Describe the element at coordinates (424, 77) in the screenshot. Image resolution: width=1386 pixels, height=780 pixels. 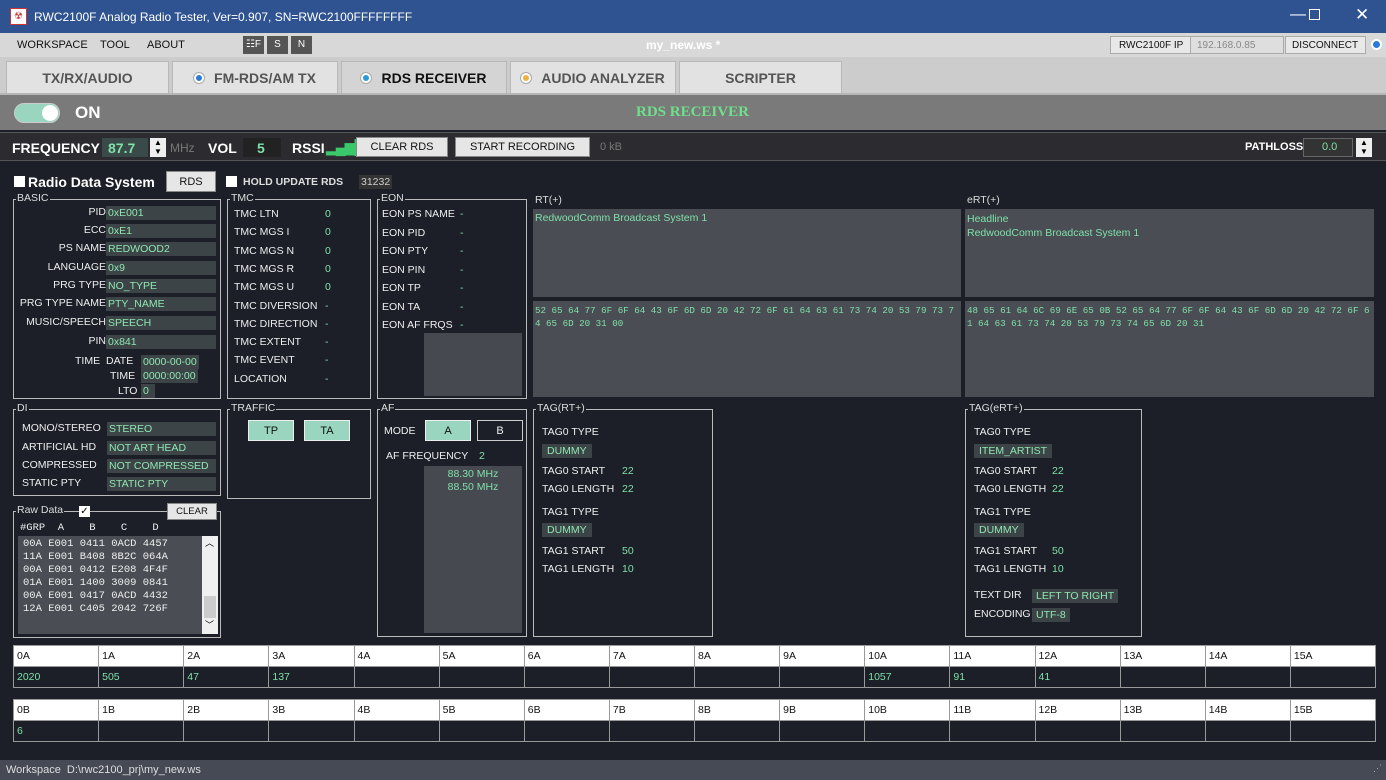
I see `tab-rds-receiver: RDS RECEIVER` at that location.